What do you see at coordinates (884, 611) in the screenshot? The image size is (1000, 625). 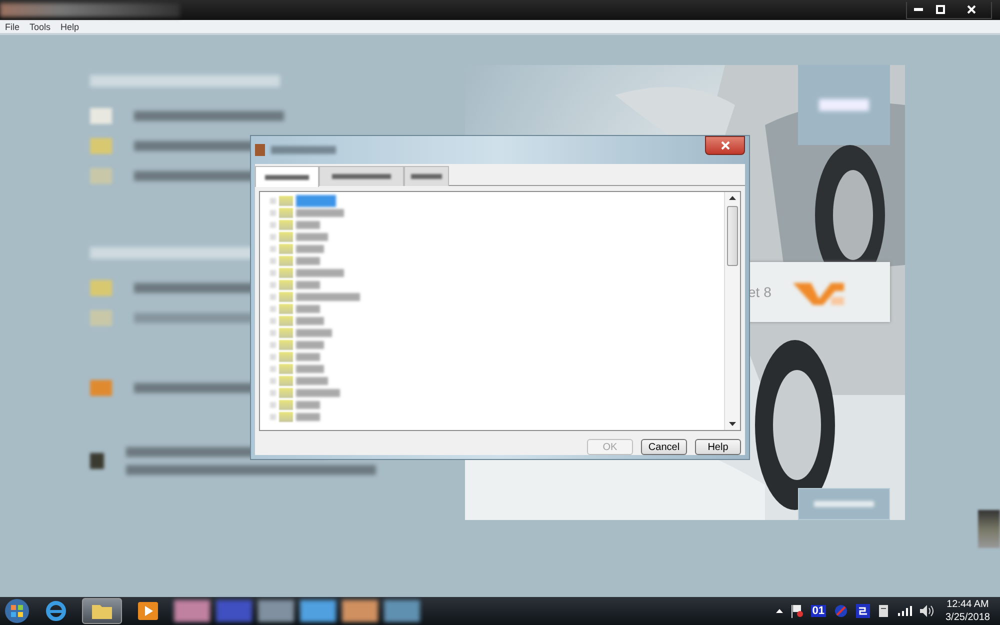 I see `document-icon` at bounding box center [884, 611].